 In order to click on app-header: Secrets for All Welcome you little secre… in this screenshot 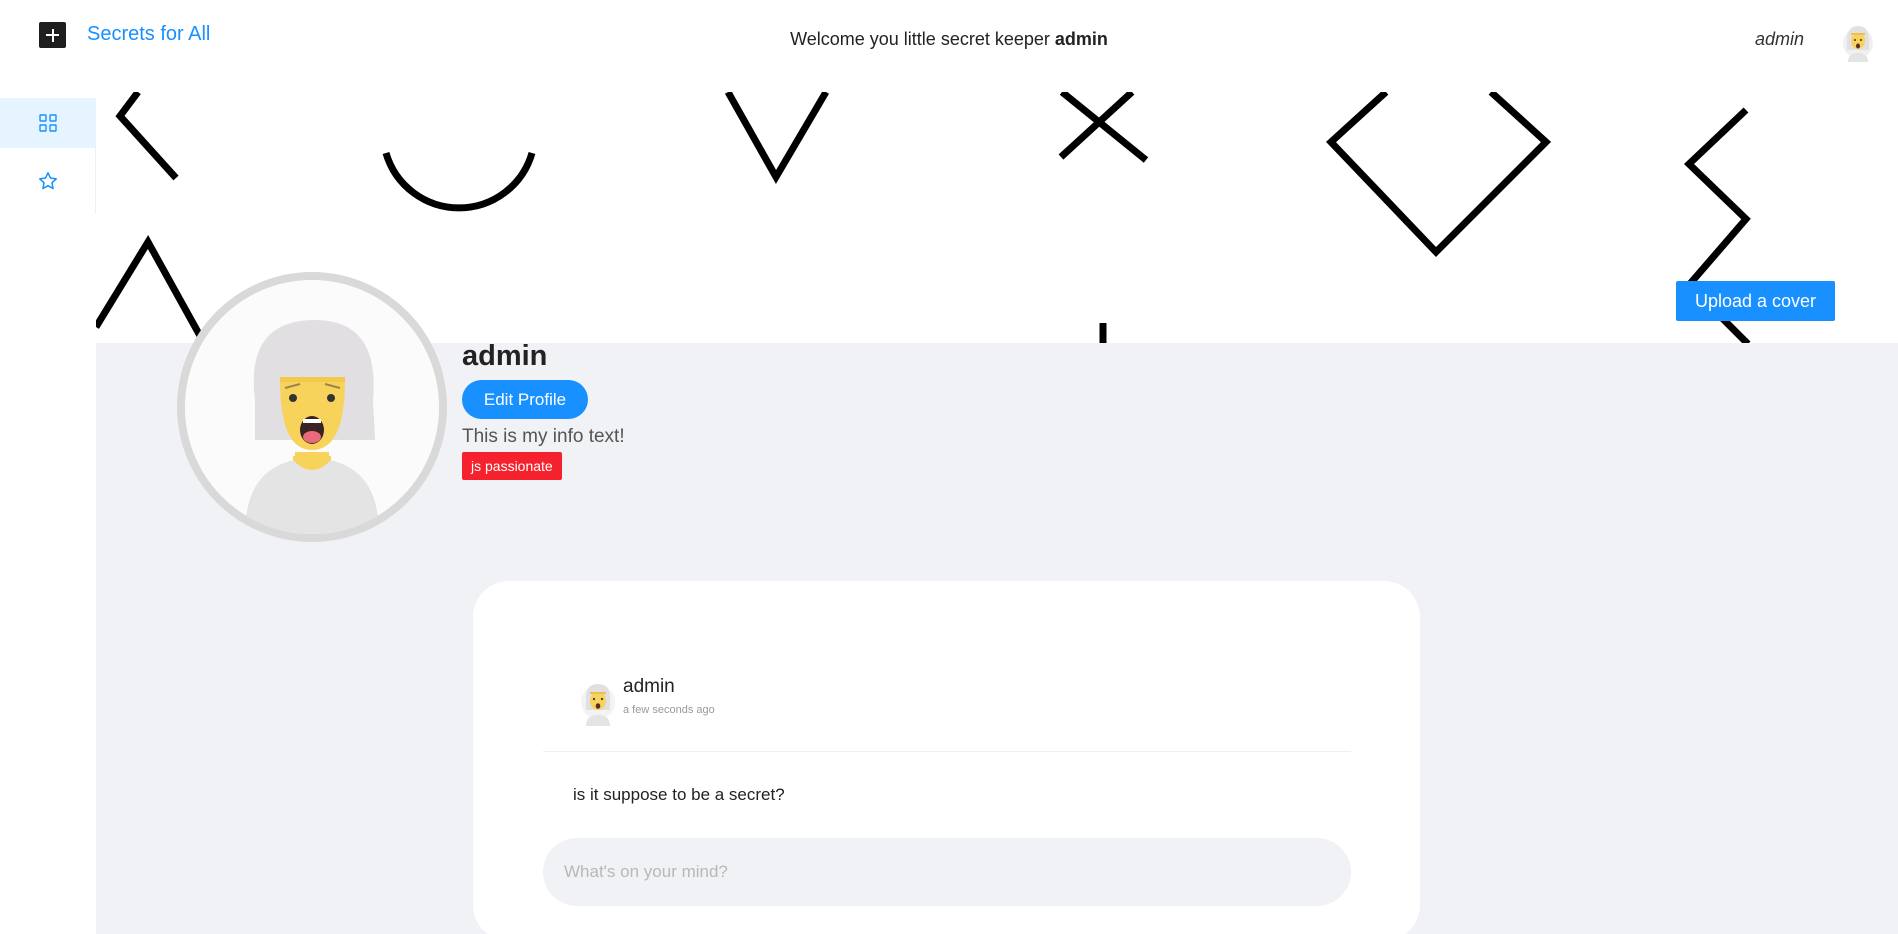, I will do `click(949, 39)`.